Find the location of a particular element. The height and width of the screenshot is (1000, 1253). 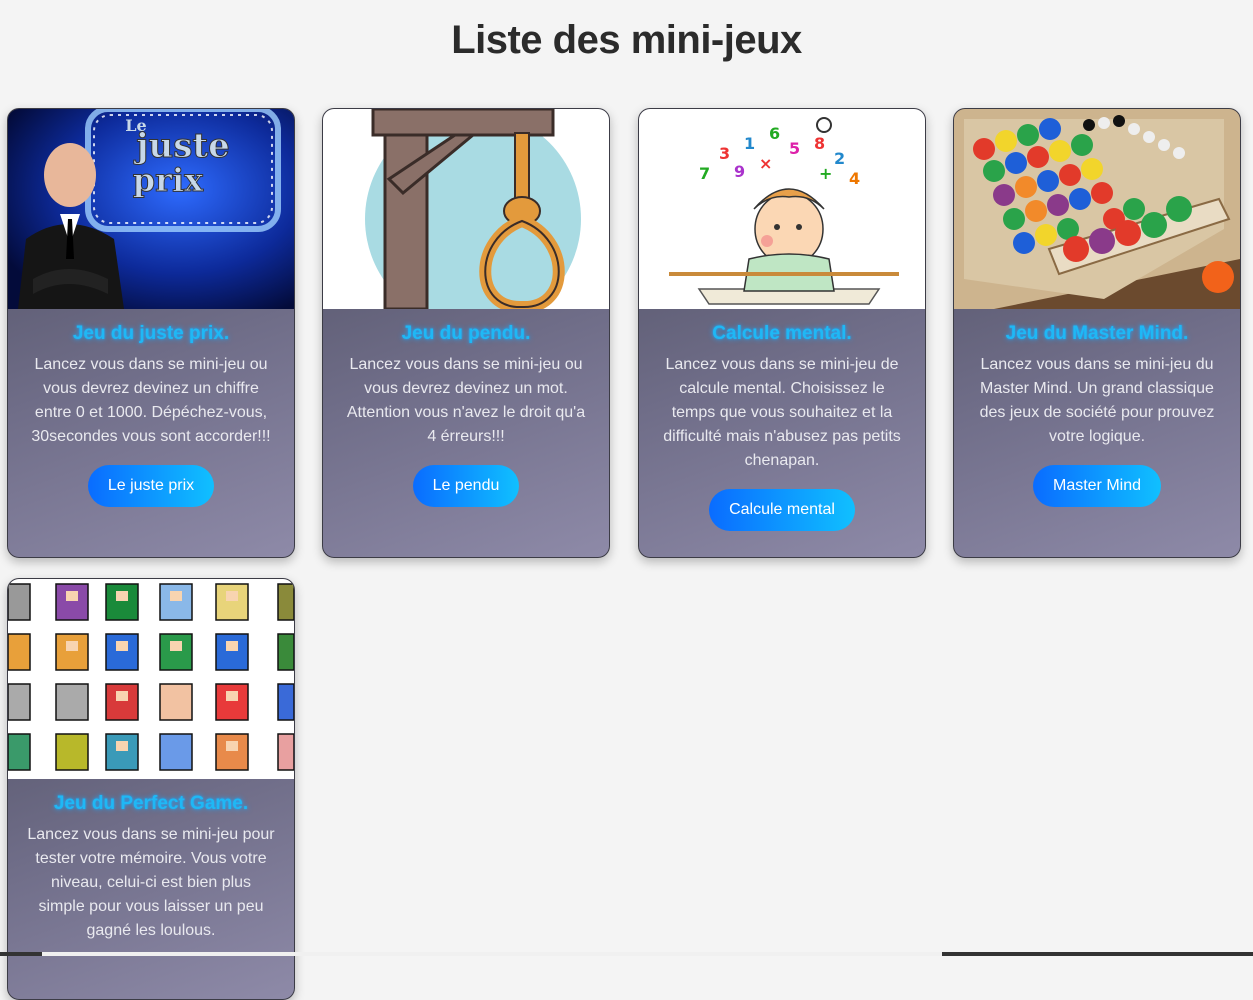

svg-text: 4 is located at coordinates (854, 178).